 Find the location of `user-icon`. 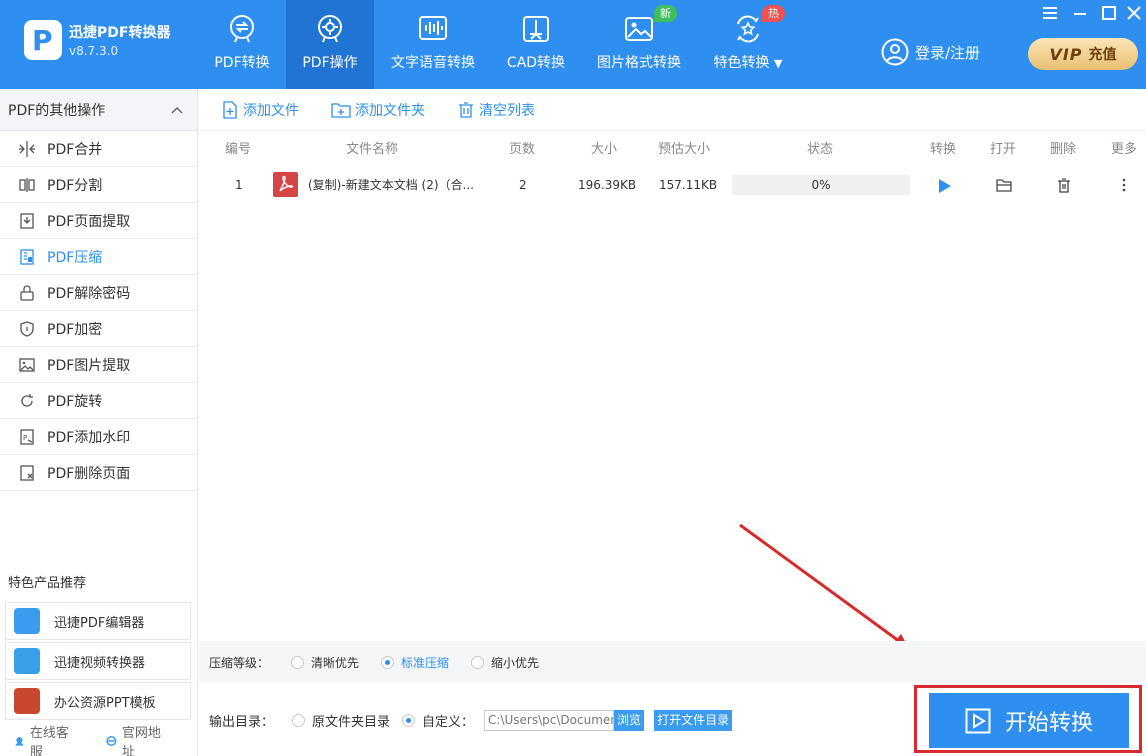

user-icon is located at coordinates (895, 52).